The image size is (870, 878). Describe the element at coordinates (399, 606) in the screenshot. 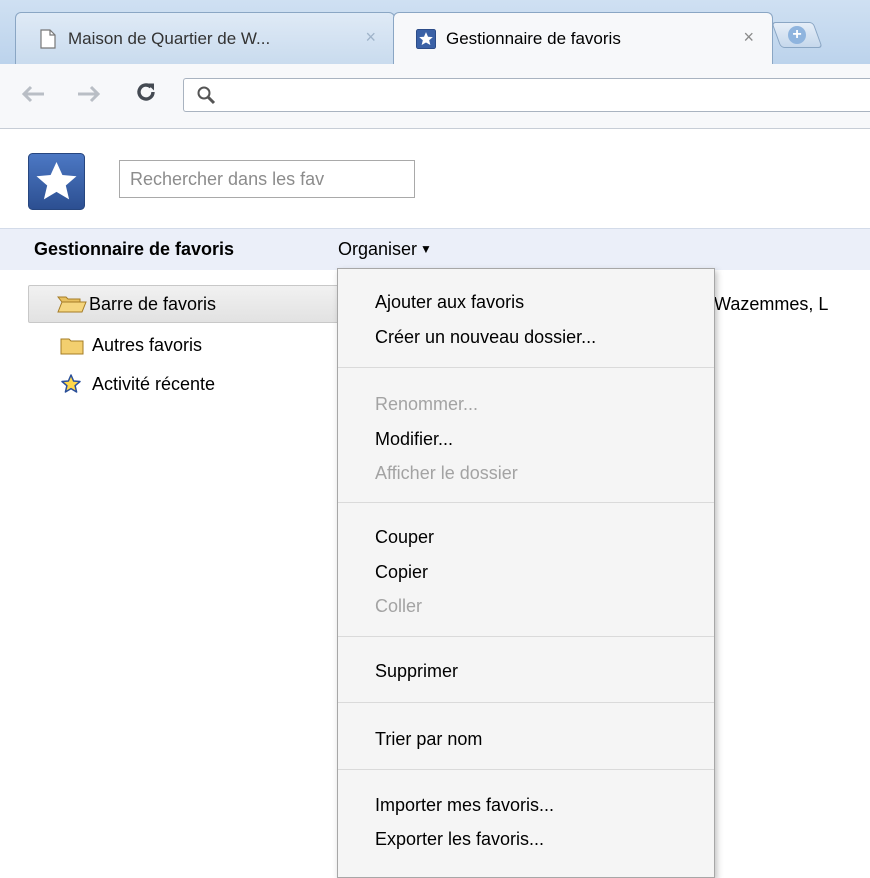

I see `menu-item-paste: Coller` at that location.